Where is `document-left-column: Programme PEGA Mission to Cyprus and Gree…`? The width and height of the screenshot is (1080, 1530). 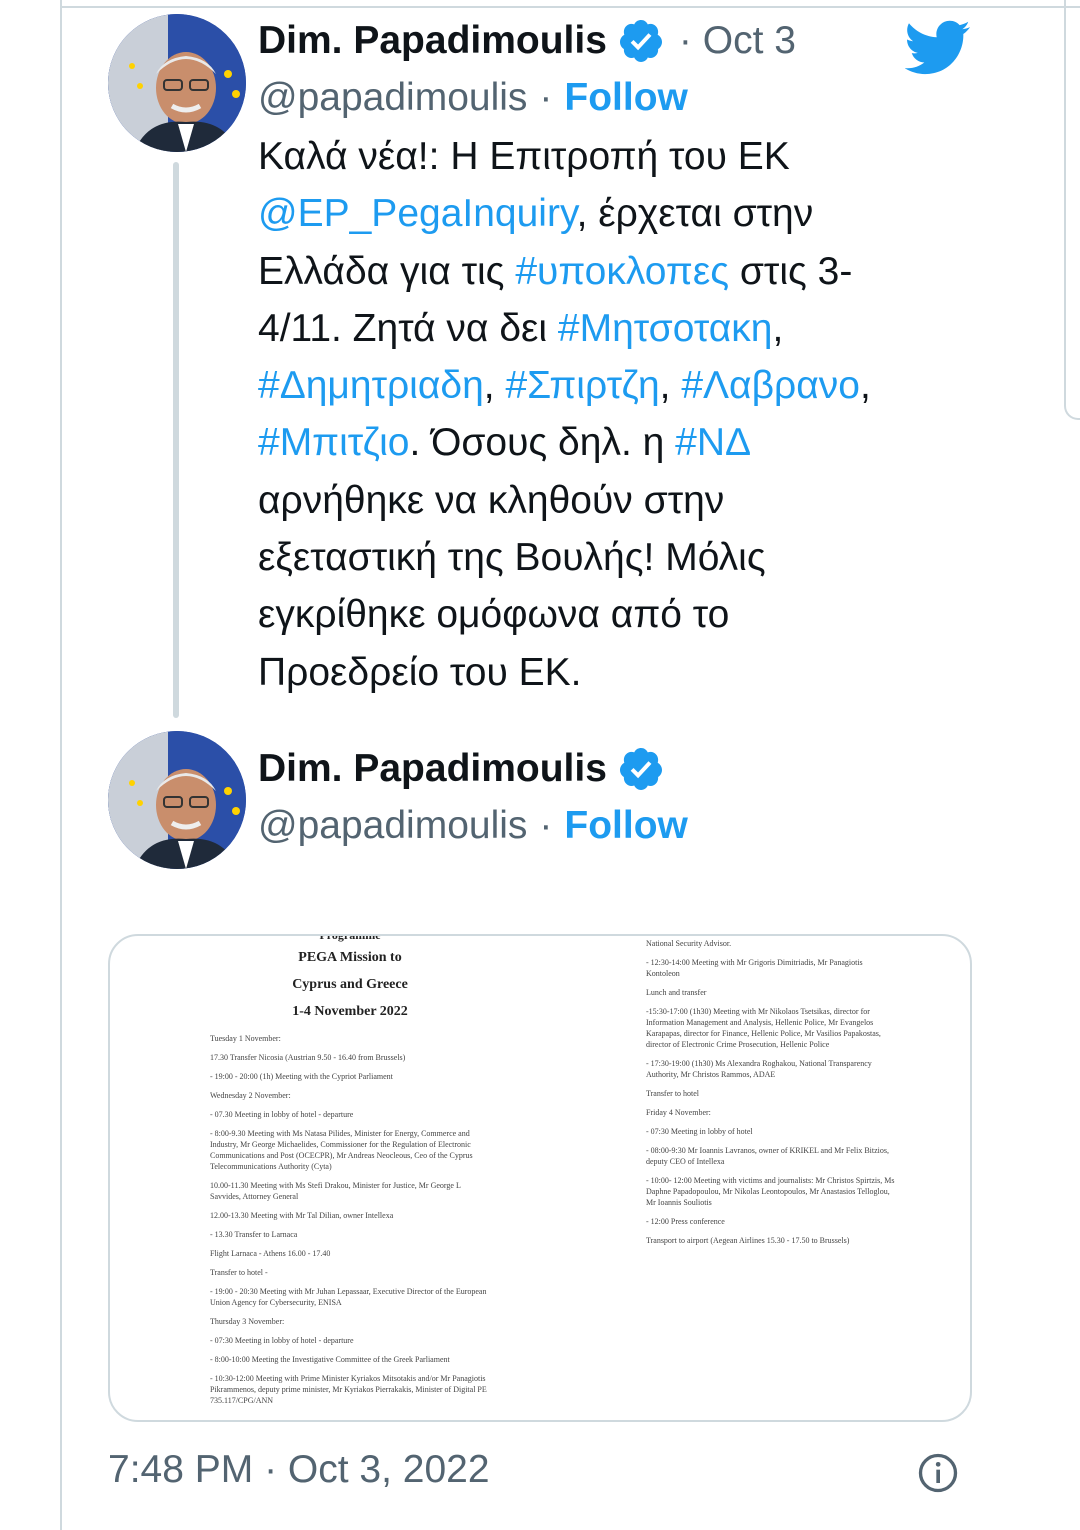
document-left-column: Programme PEGA Mission to Cyprus and Gree… is located at coordinates (350, 1174).